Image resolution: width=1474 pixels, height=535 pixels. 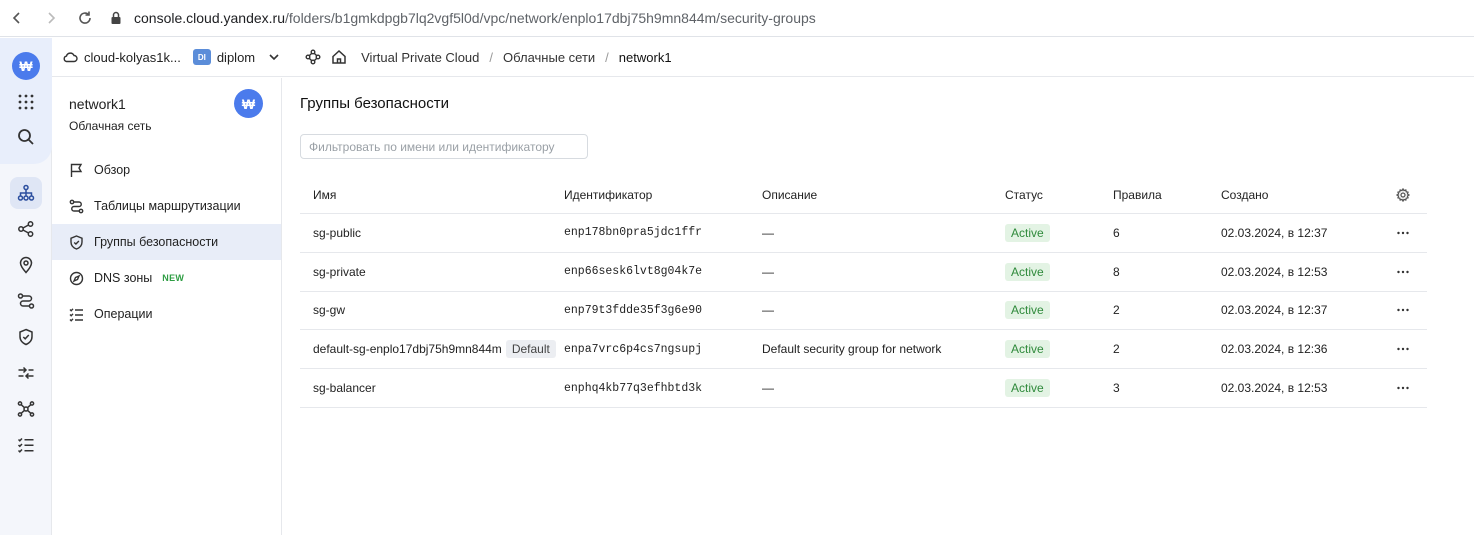 I want to click on network-topology-icon, so click(x=26, y=192).